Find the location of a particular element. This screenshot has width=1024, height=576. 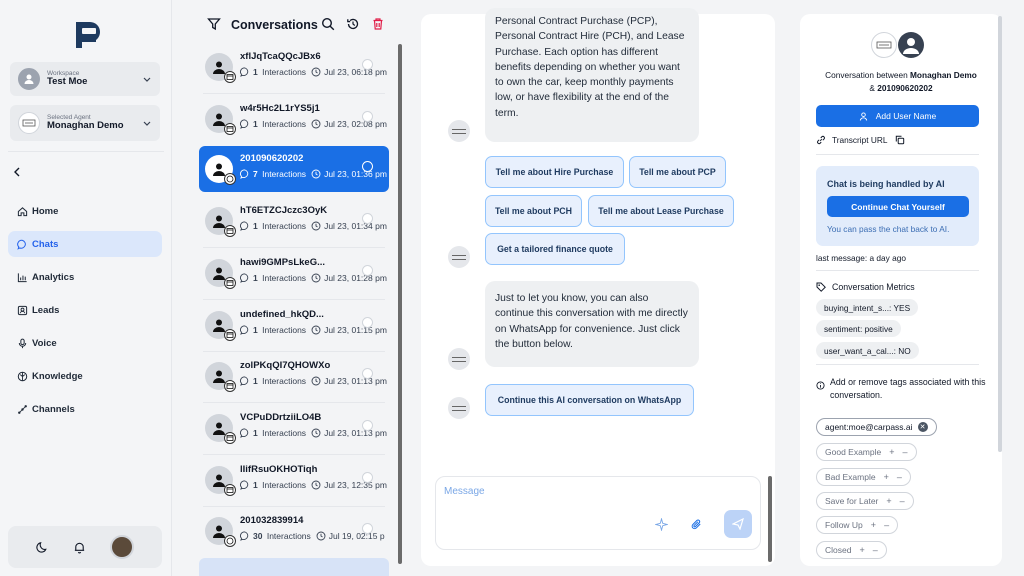

conversation-name: w4r5Hc2L1rYS5j1 is located at coordinates (280, 108).